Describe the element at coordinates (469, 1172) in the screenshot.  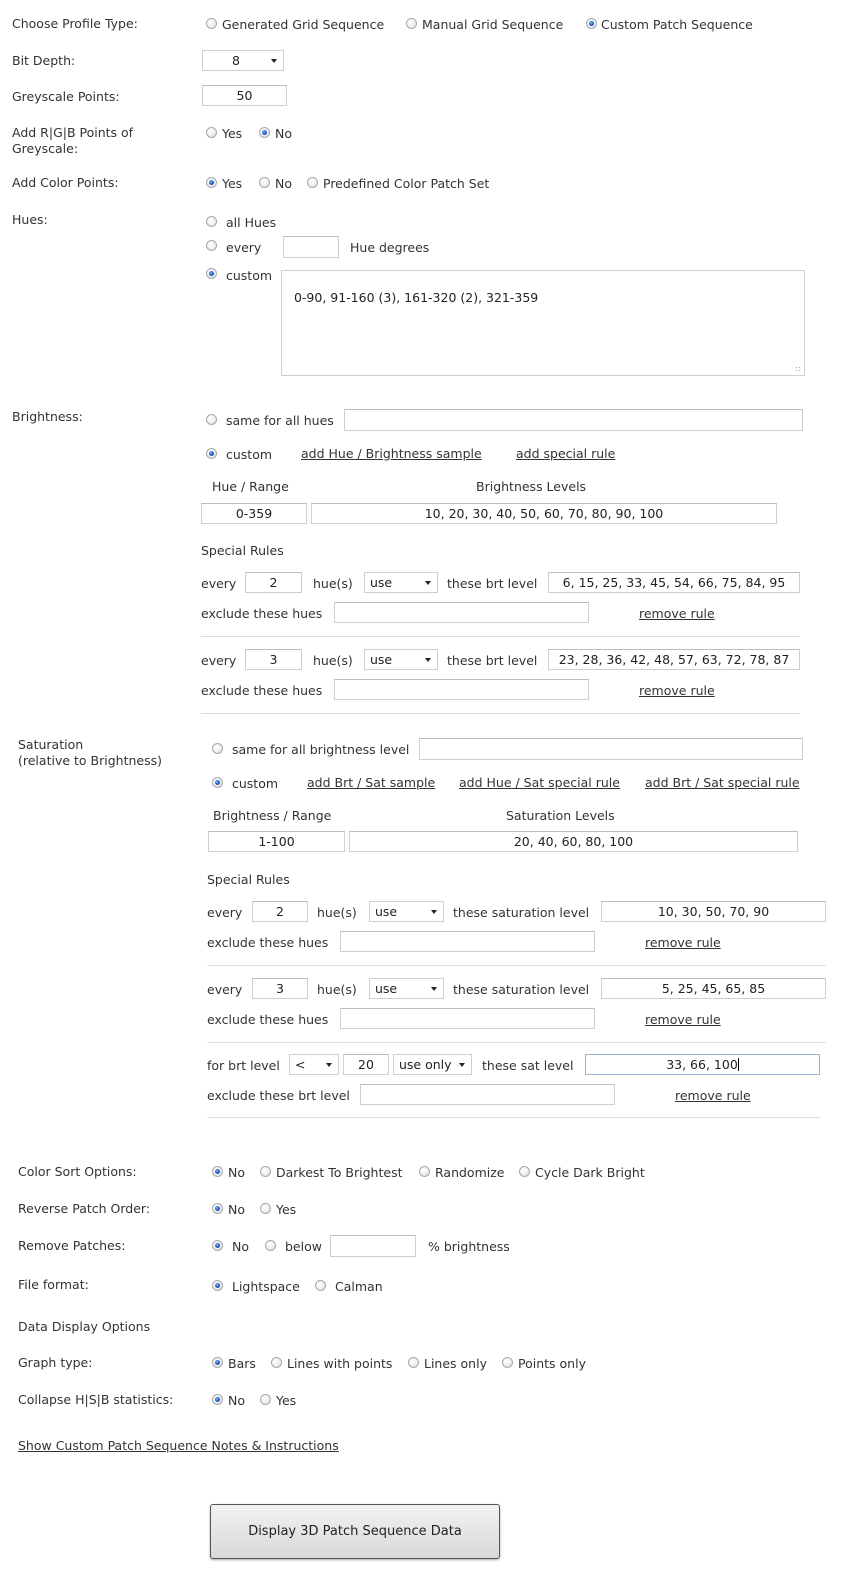
I see `radio-sort-randomize-label: Randomize` at that location.